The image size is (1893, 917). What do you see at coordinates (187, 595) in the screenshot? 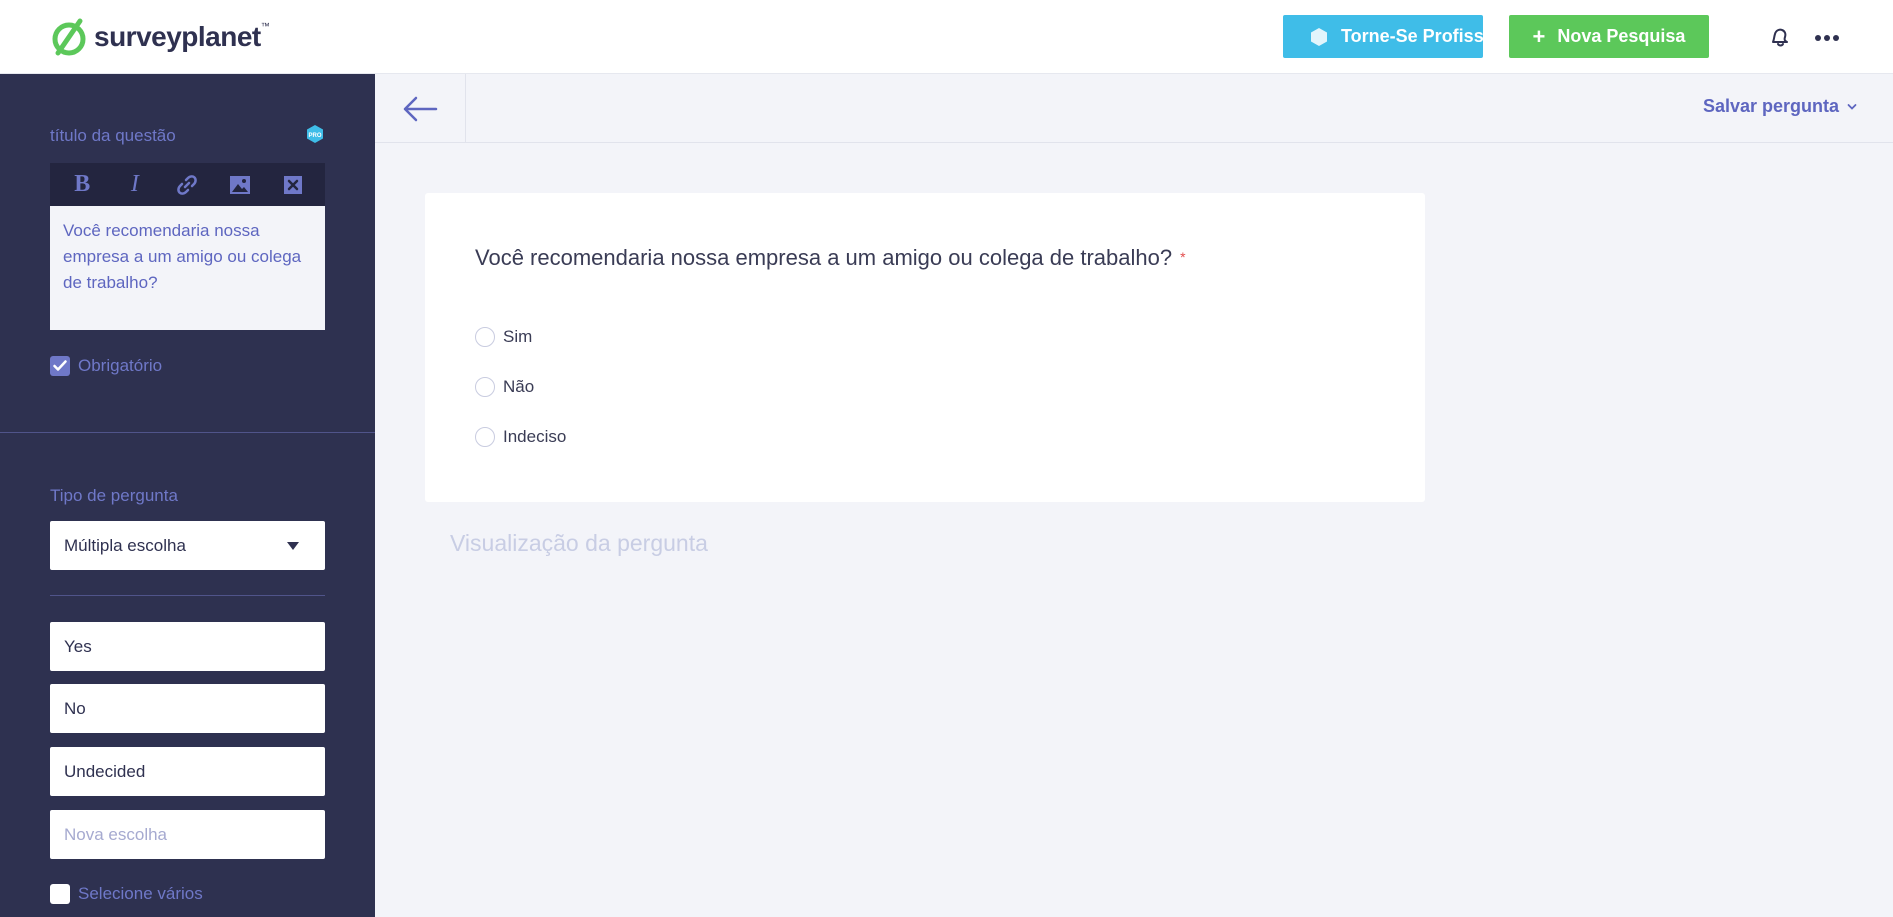
I see `choices-divider` at bounding box center [187, 595].